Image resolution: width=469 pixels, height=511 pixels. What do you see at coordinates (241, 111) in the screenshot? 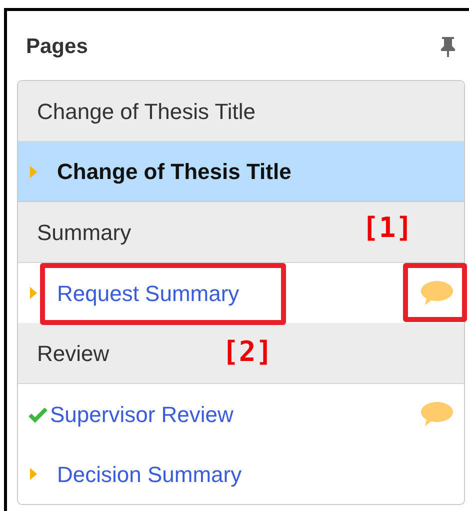
I see `section-header: Change of Thesis Title` at bounding box center [241, 111].